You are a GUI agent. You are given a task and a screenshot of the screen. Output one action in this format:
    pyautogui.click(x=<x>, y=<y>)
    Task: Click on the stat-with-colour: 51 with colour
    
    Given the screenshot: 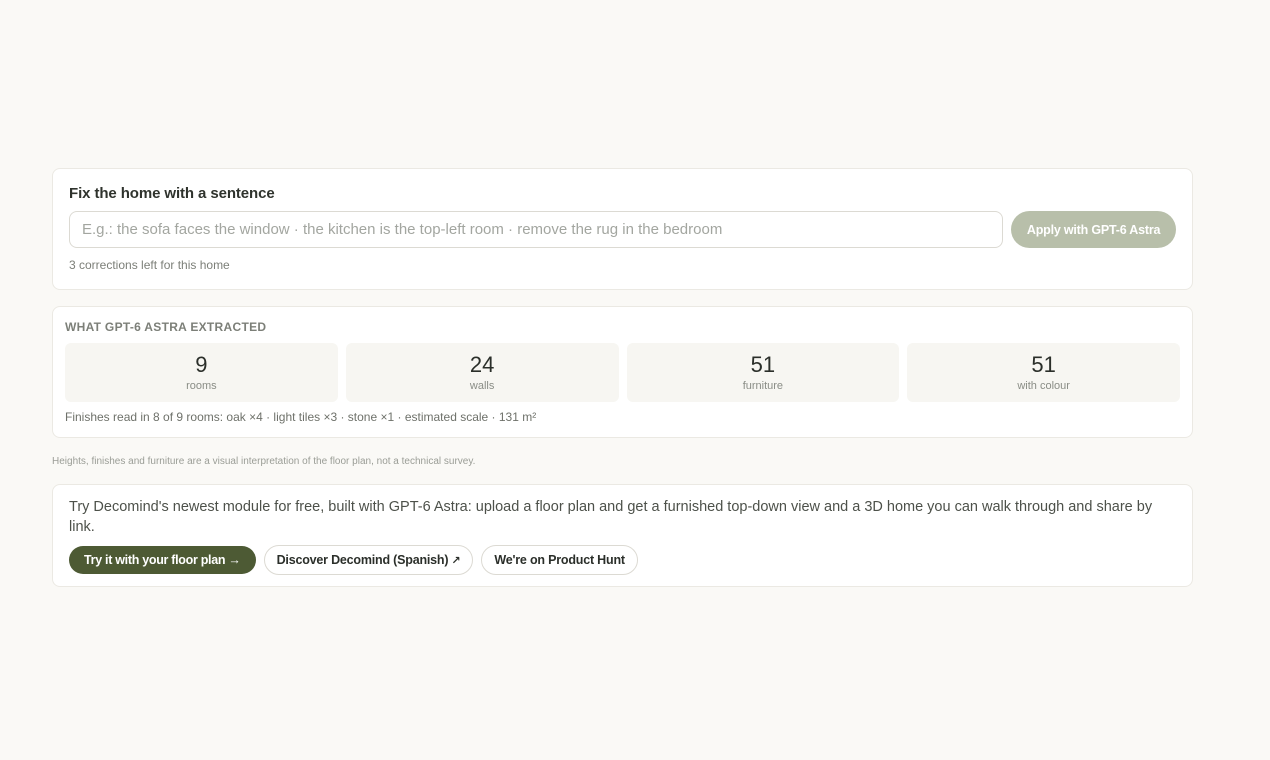 What is the action you would take?
    pyautogui.click(x=1043, y=372)
    